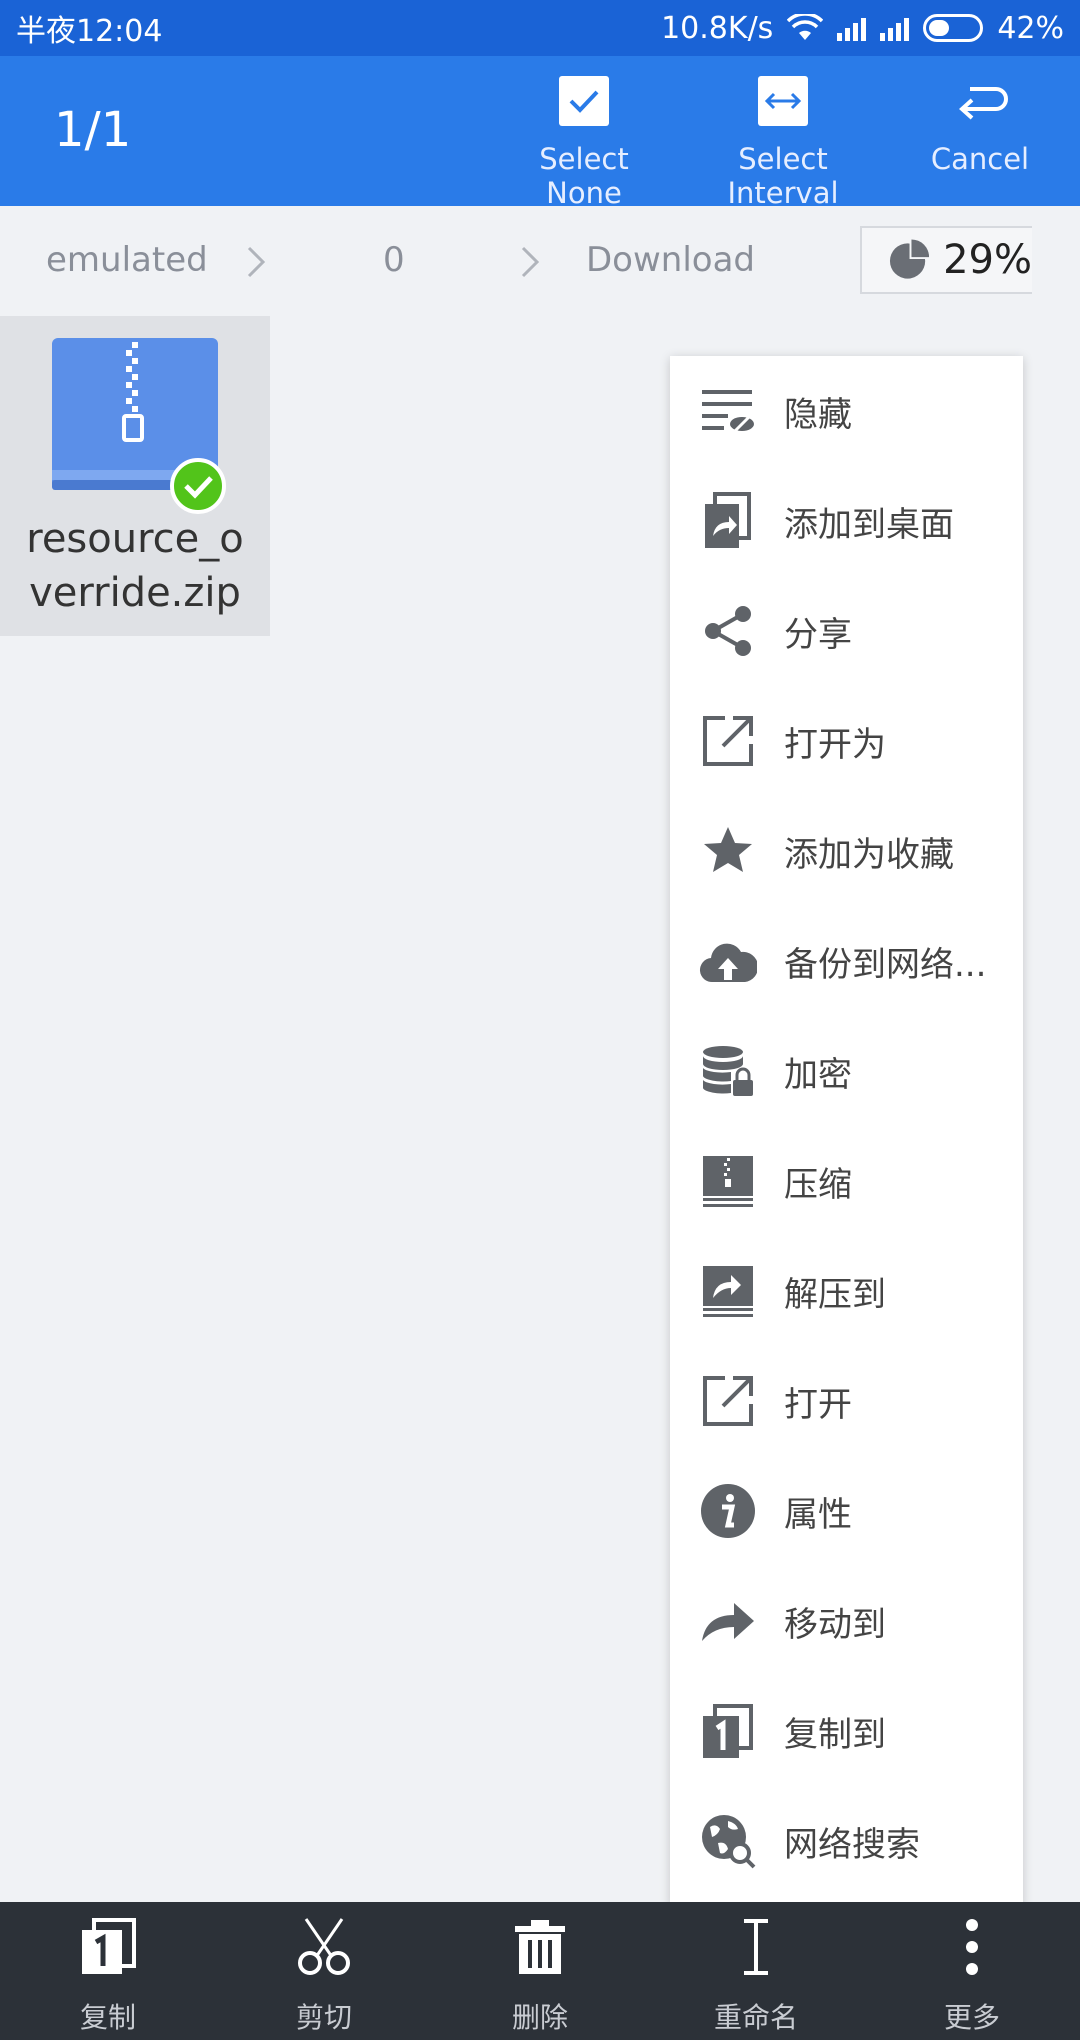  What do you see at coordinates (846, 1181) in the screenshot?
I see `menu-item-compress: 压缩` at bounding box center [846, 1181].